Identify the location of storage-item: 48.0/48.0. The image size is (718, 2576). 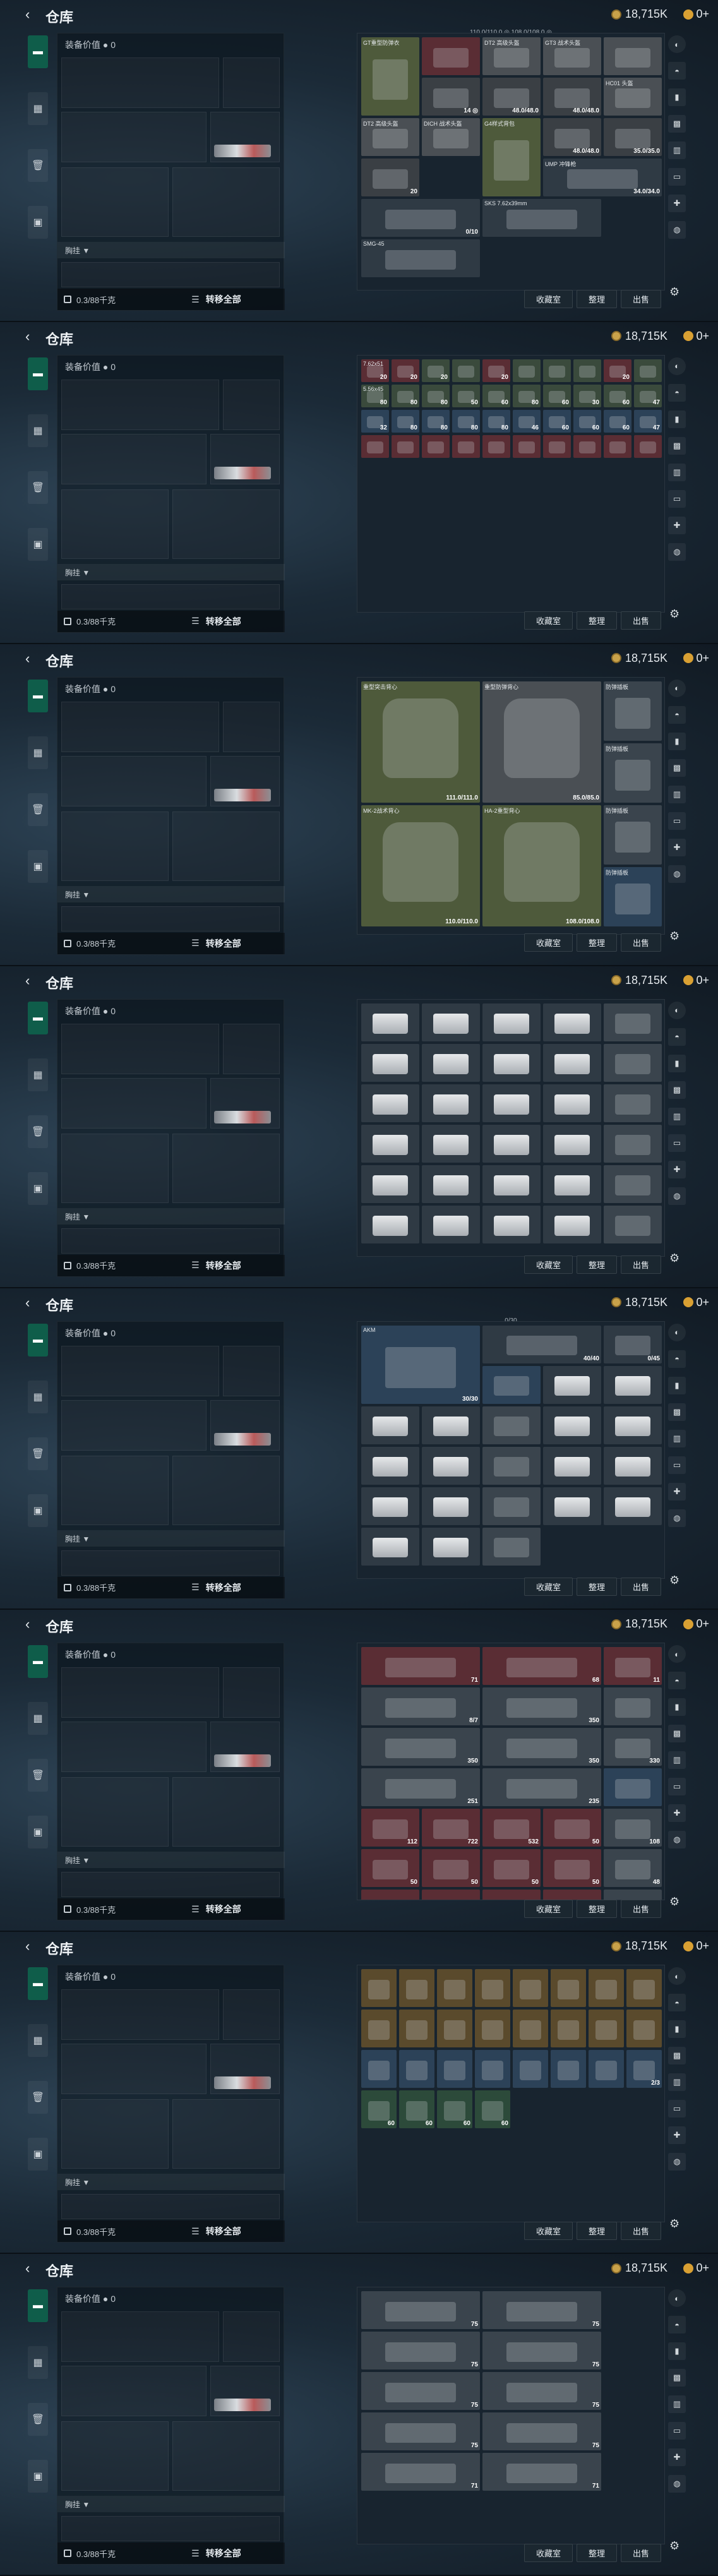
(511, 97).